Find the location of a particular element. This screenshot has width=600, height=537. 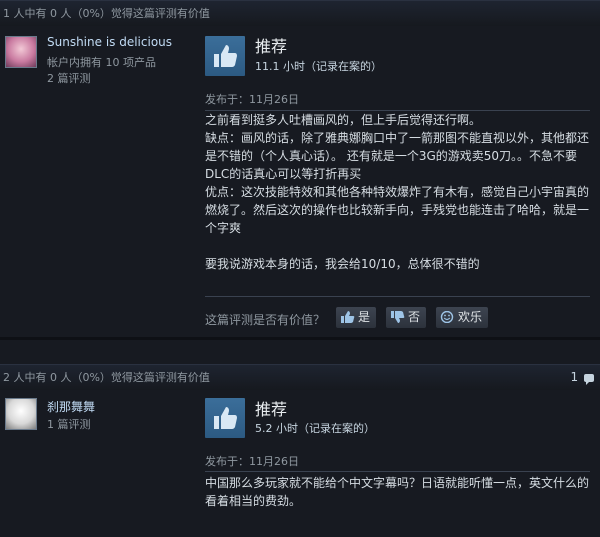

vote-no-button: 否 is located at coordinates (406, 317).